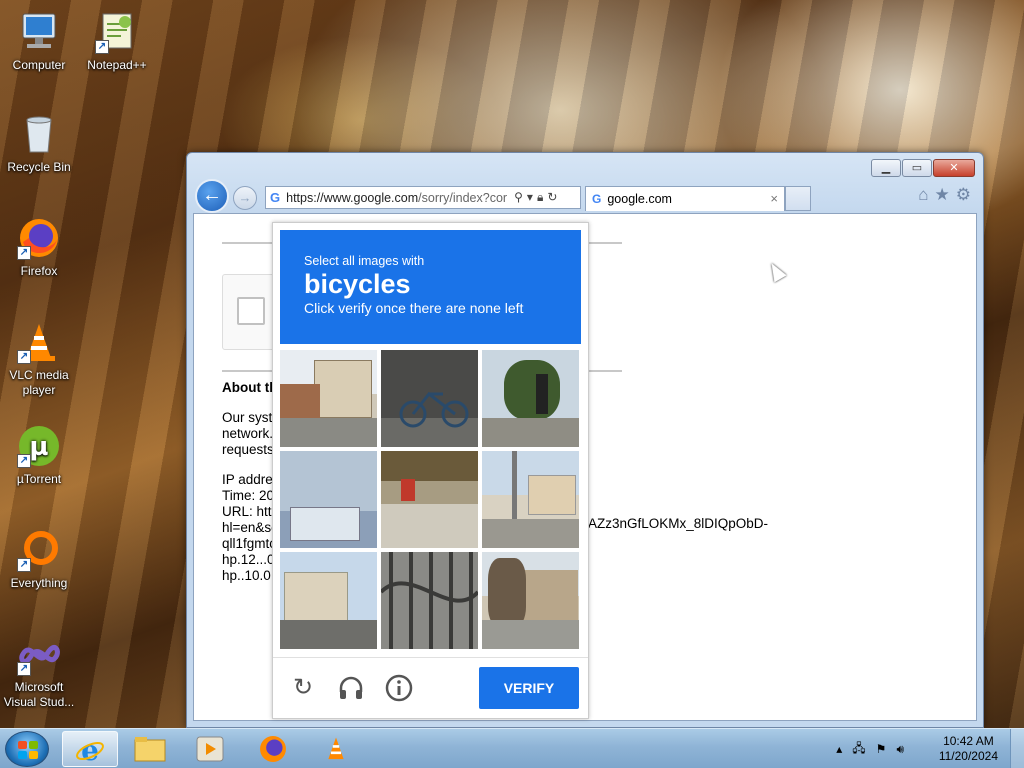 This screenshot has width=1024, height=768. What do you see at coordinates (512, 748) in the screenshot?
I see `taskbar: e ▴ 🖧︎ ⚑ 🔊︎ 10:42 AM 11/20/2024` at bounding box center [512, 748].